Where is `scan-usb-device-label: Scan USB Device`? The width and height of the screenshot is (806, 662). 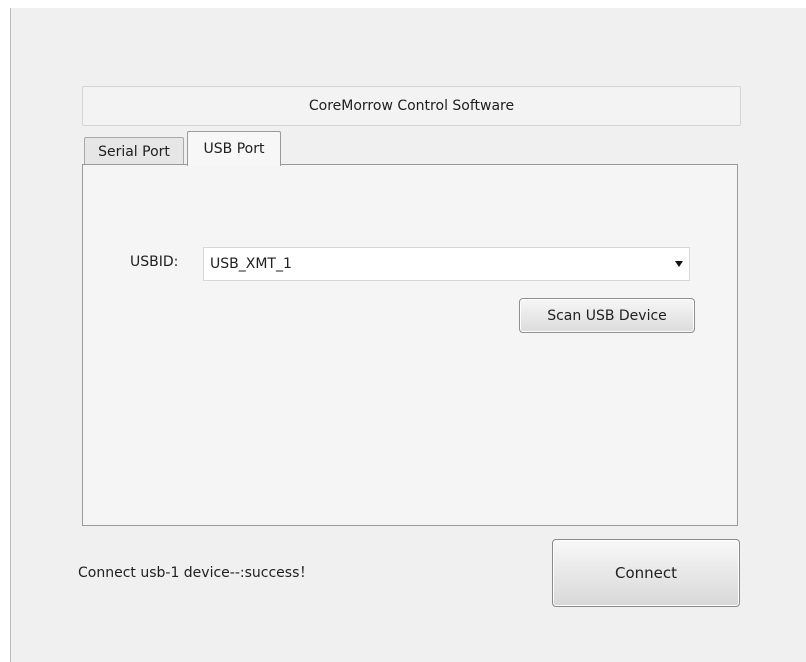 scan-usb-device-label: Scan USB Device is located at coordinates (607, 315).